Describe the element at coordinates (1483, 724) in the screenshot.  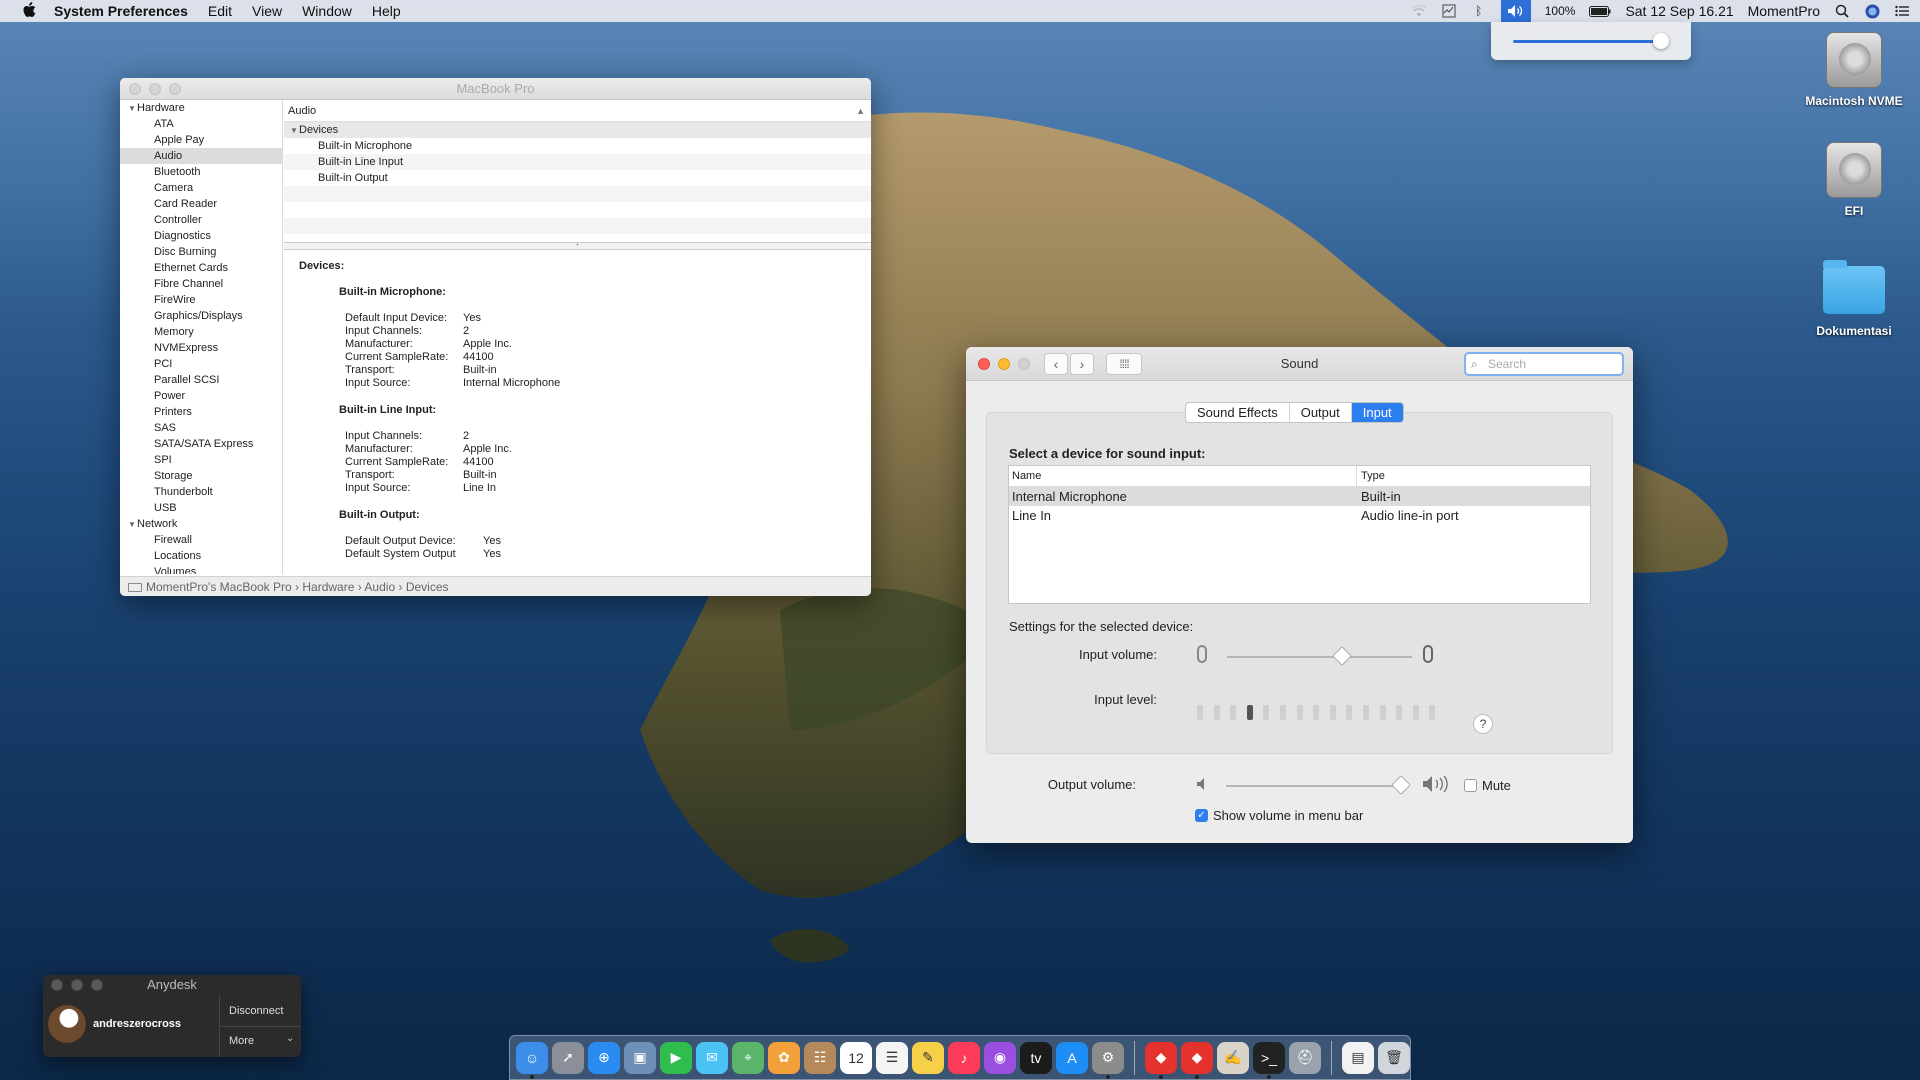
I see `help-button: ?` at that location.